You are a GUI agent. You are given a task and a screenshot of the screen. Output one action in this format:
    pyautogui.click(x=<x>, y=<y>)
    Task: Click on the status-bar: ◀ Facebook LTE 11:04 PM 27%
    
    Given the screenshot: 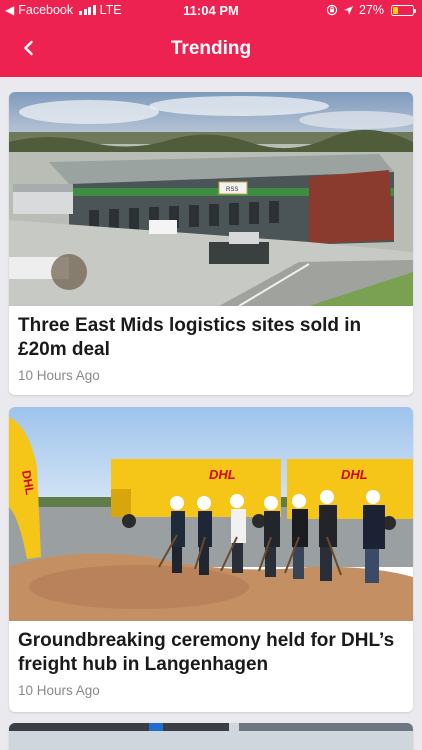 What is the action you would take?
    pyautogui.click(x=211, y=11)
    